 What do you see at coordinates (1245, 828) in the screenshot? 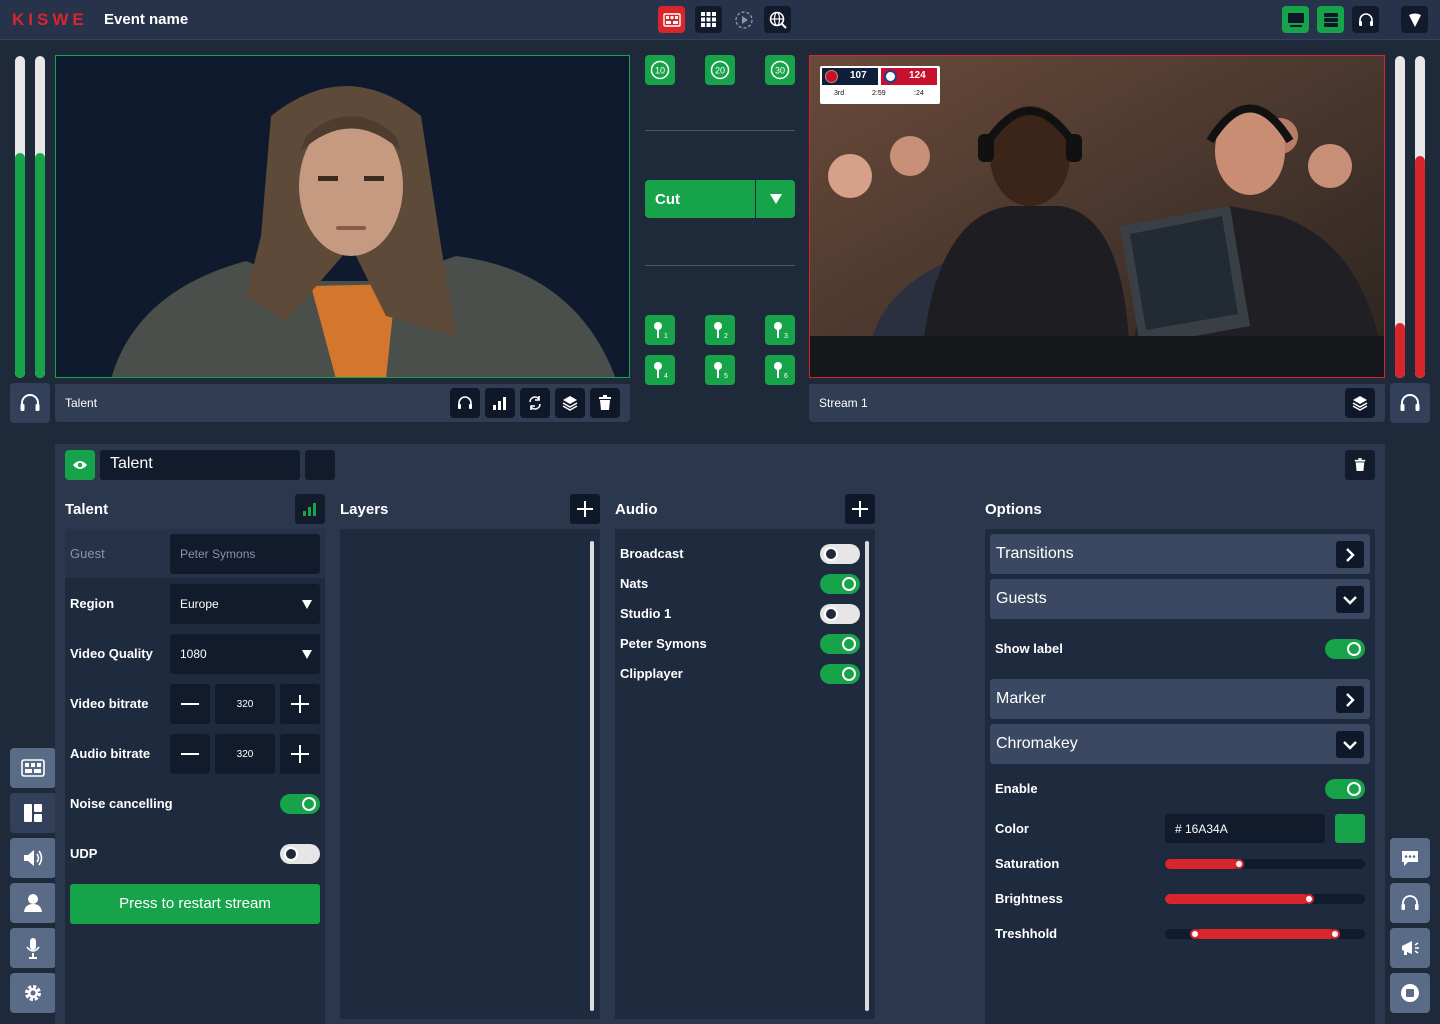
I see `color-input: # 16A34A` at bounding box center [1245, 828].